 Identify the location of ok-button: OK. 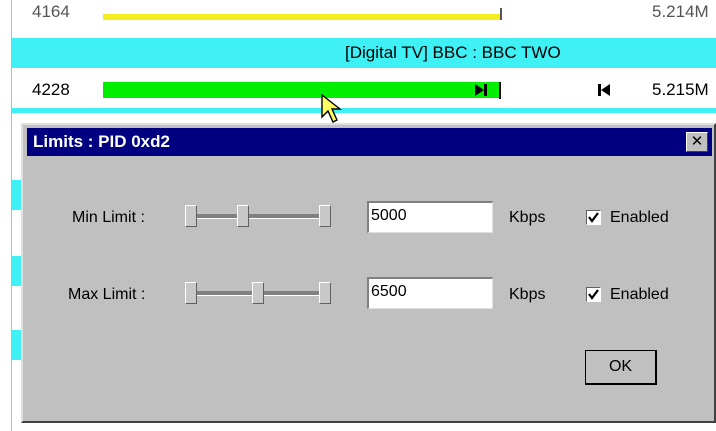
(621, 367).